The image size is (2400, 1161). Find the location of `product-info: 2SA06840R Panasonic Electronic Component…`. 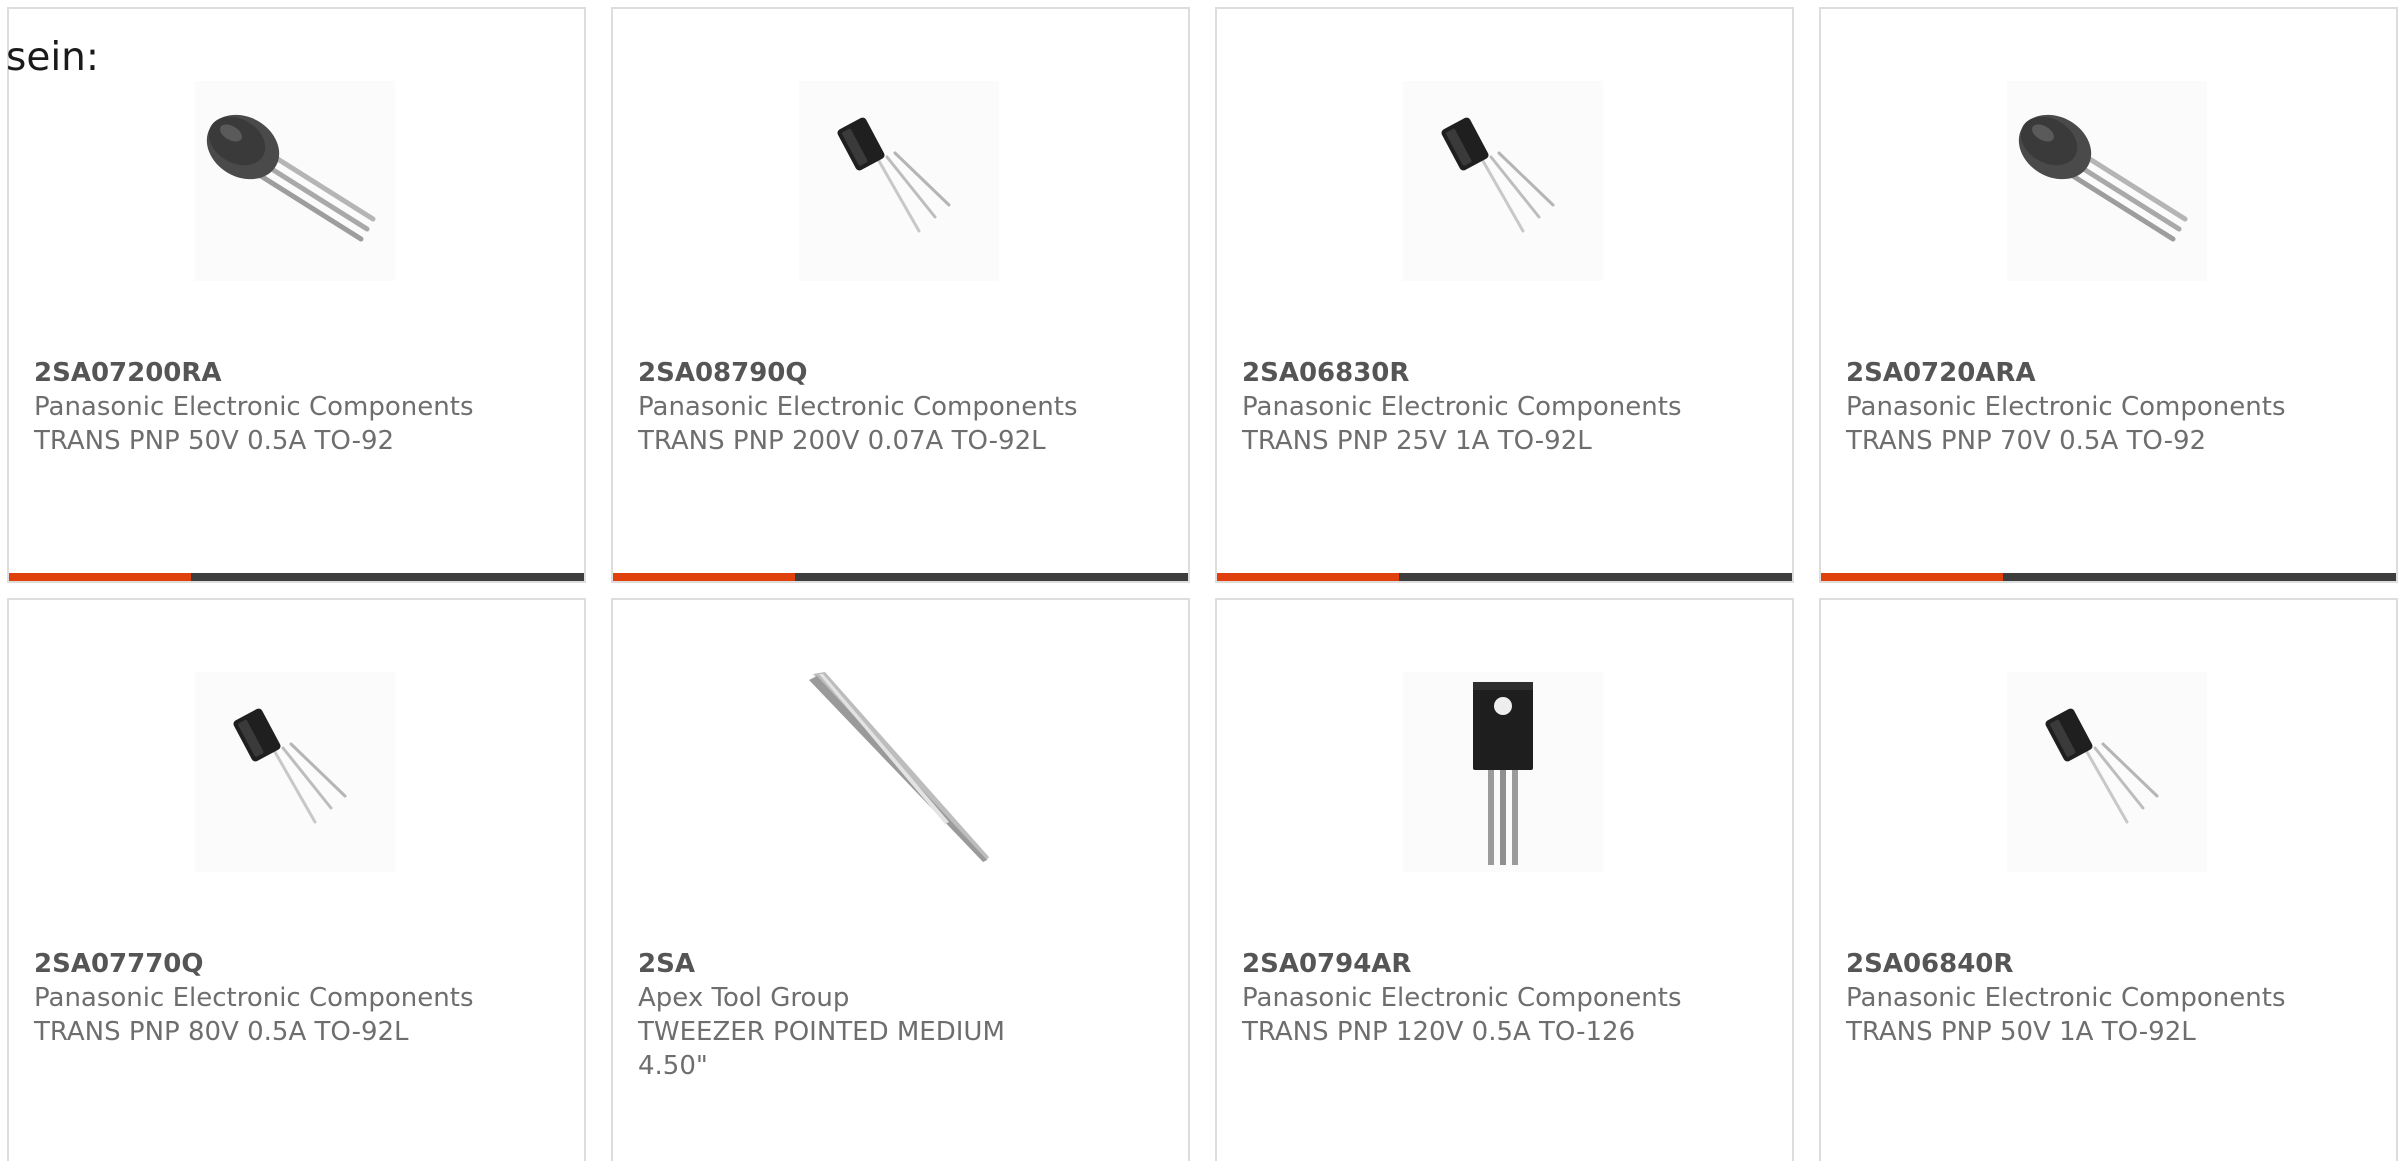

product-info: 2SA06840R Panasonic Electronic Component… is located at coordinates (2111, 998).